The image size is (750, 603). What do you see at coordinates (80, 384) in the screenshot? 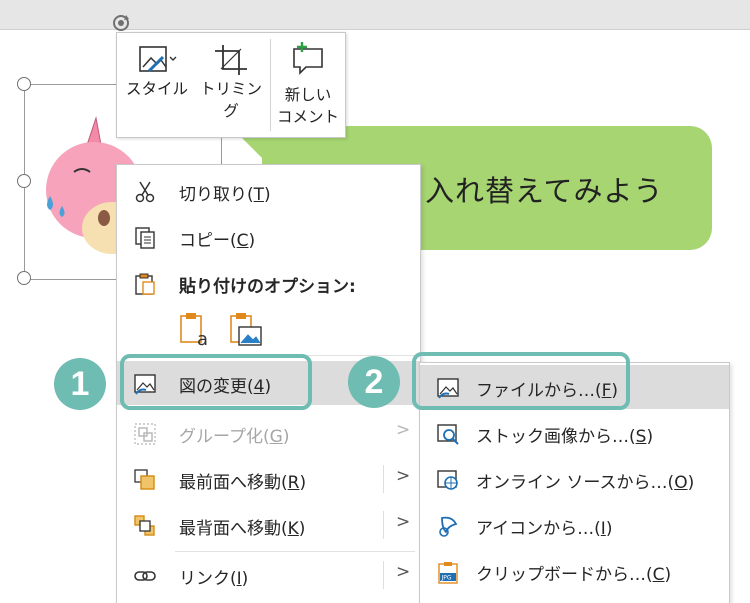
I see `step-1-badge: 1` at bounding box center [80, 384].